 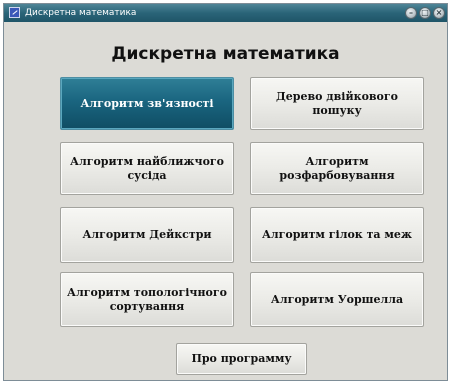 I want to click on coloring-algorithm-button: Алгоритм розфарбовування, so click(x=337, y=168).